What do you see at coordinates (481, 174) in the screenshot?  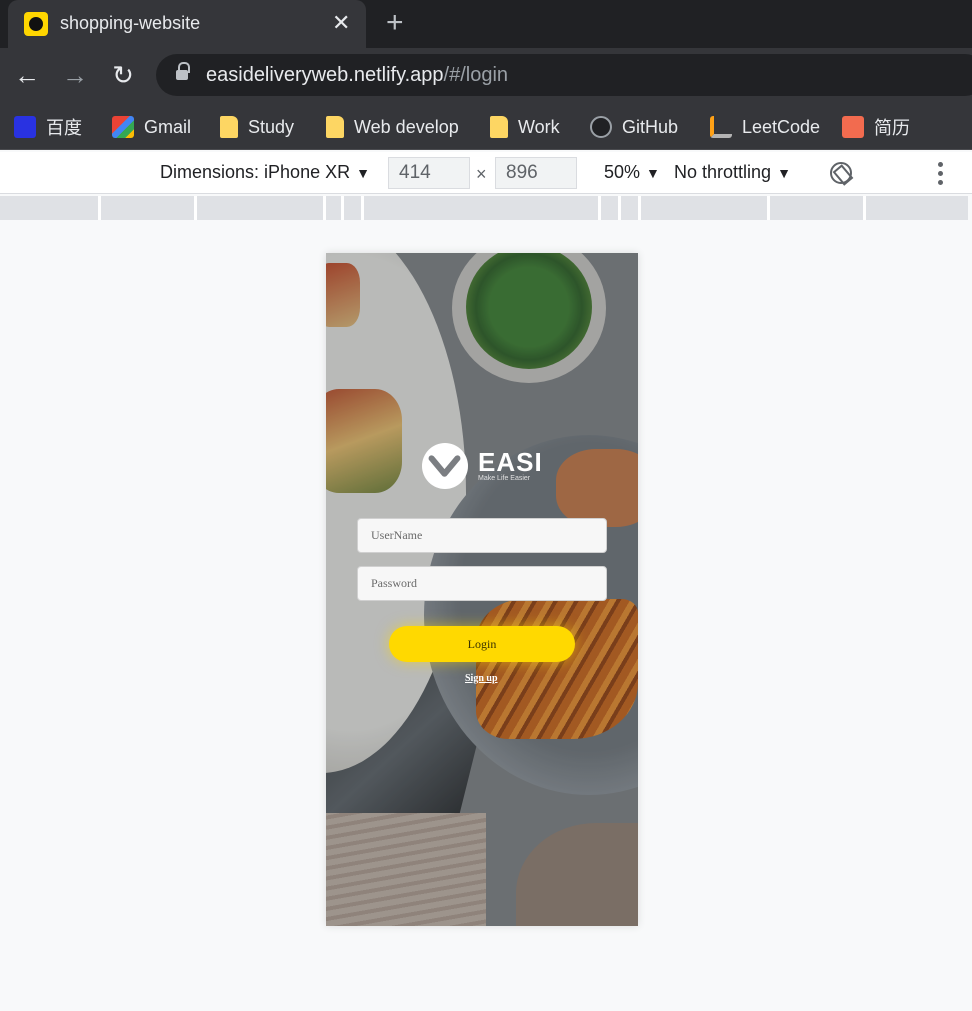 I see `times-sign: ×` at bounding box center [481, 174].